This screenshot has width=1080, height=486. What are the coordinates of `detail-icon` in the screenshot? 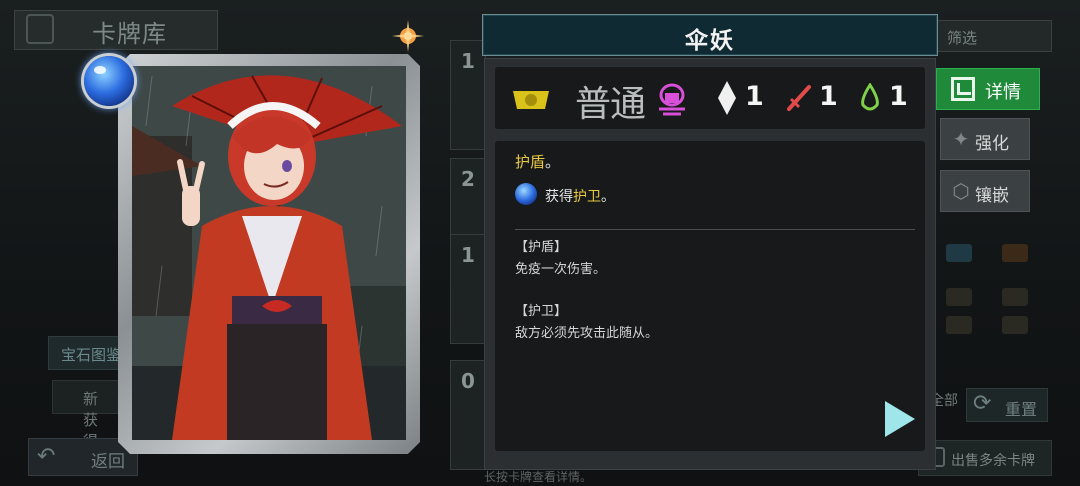 It's located at (963, 89).